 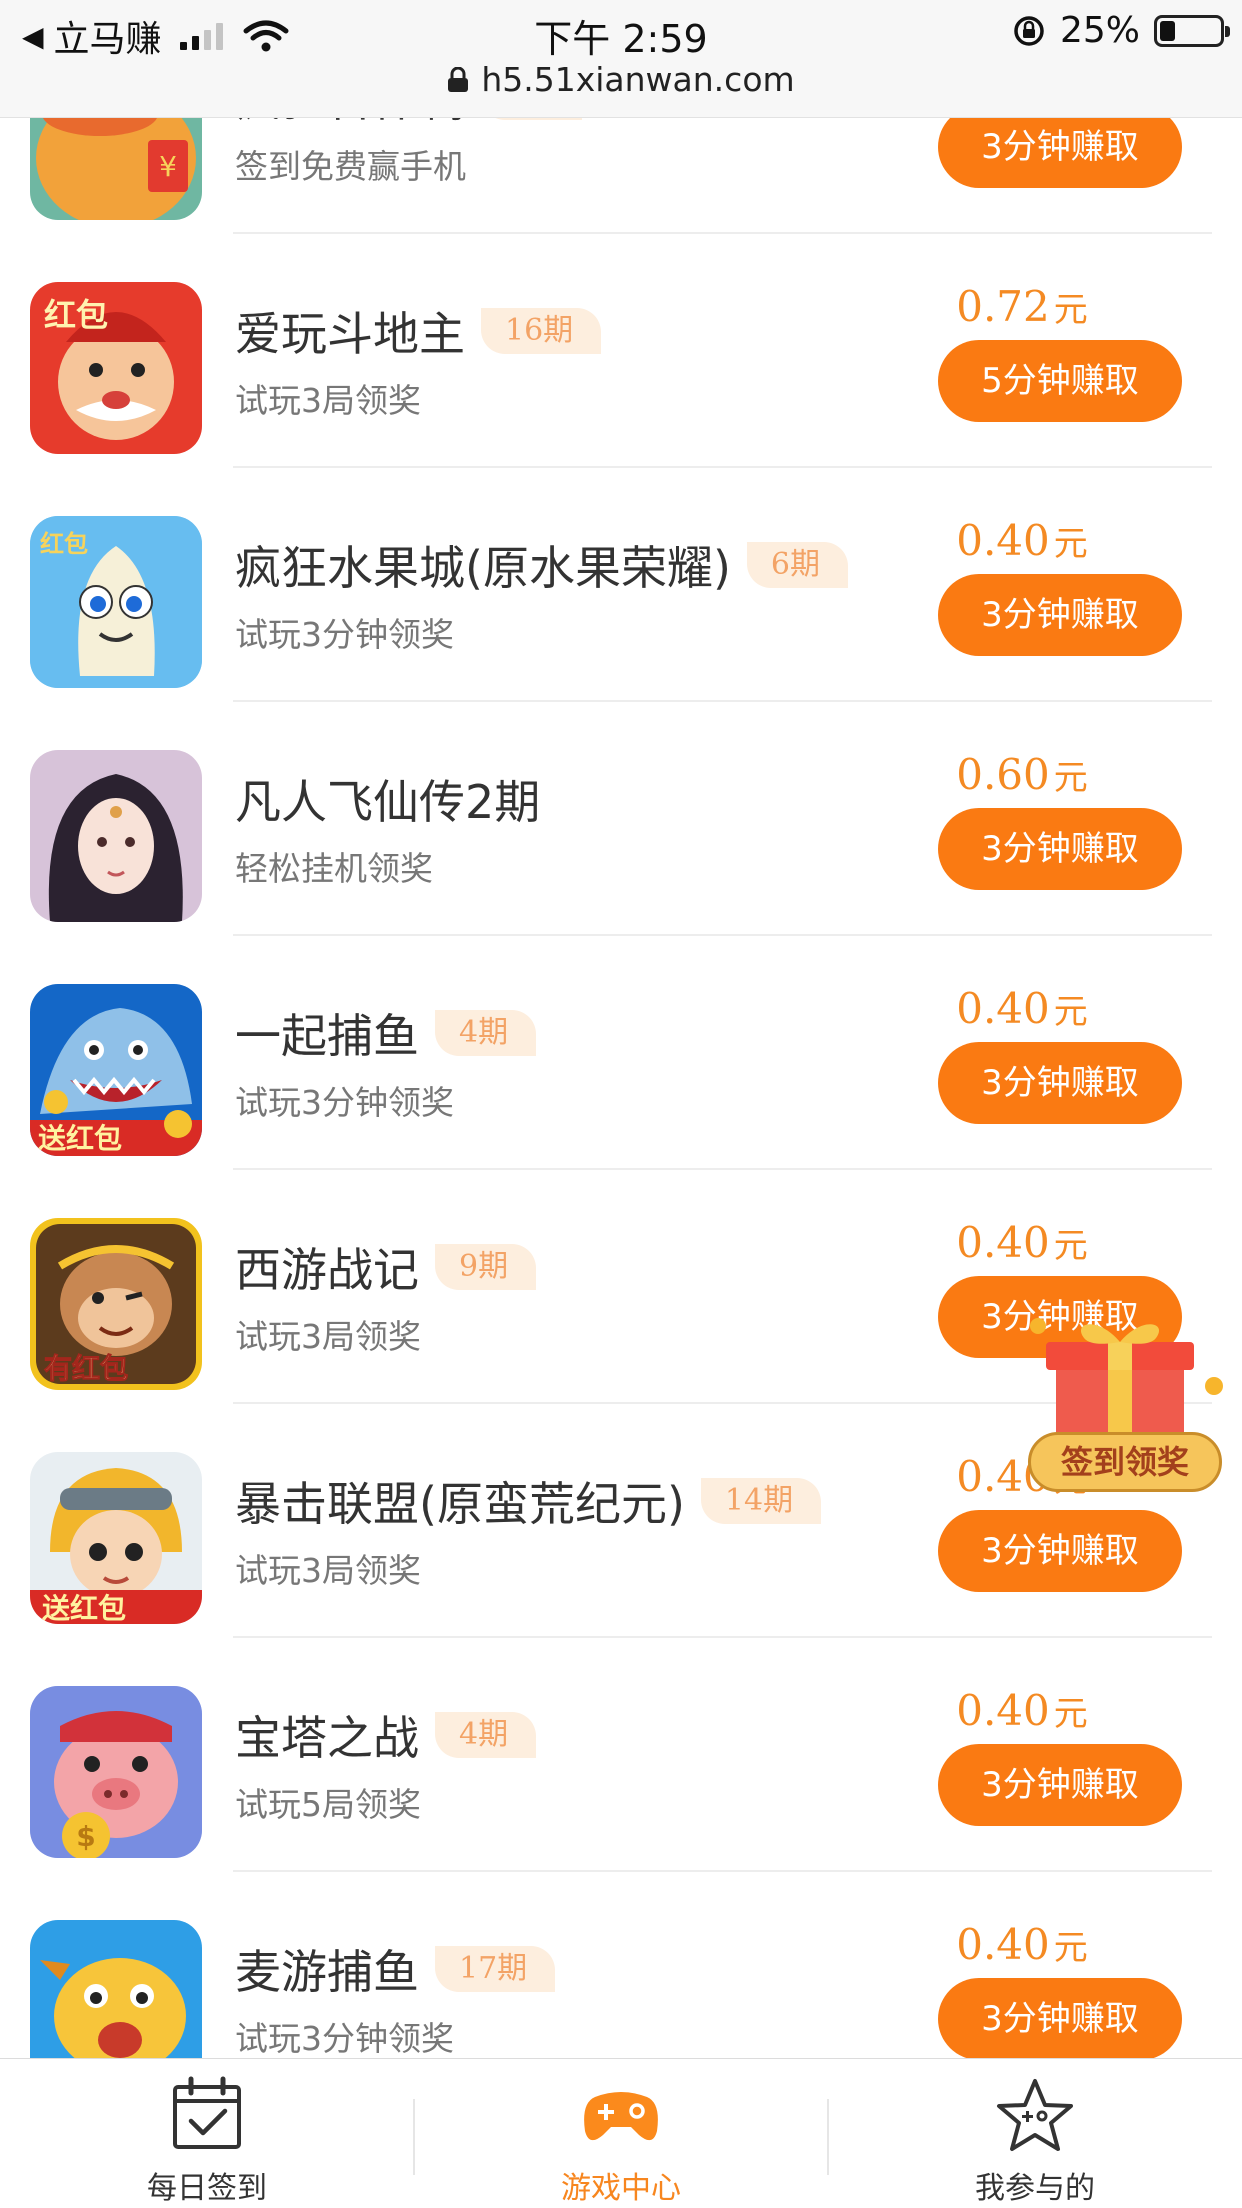 I want to click on issue-badge: 9期, so click(x=486, y=1267).